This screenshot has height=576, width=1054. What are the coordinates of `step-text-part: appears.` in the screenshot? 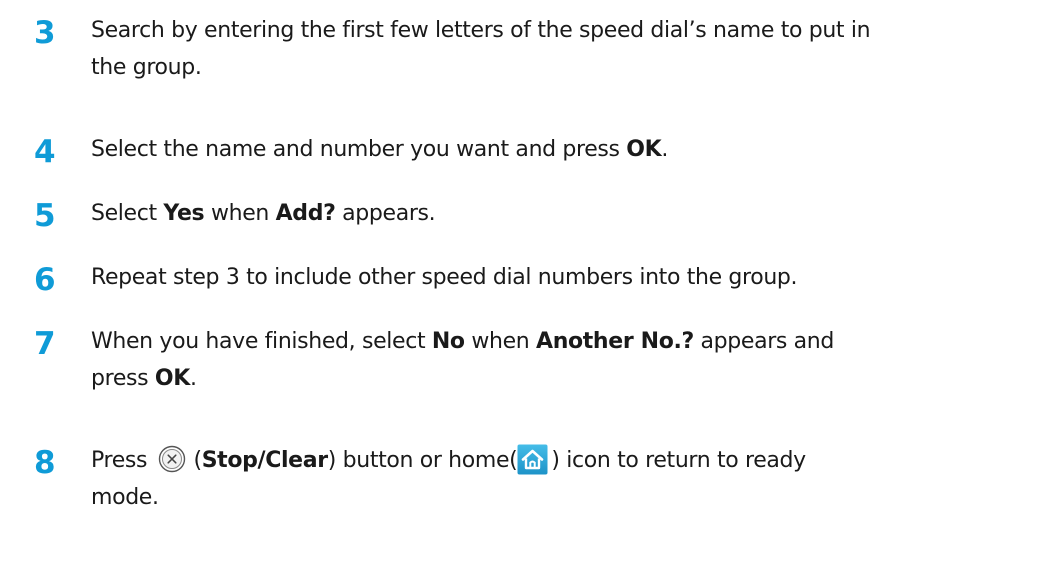 It's located at (385, 213).